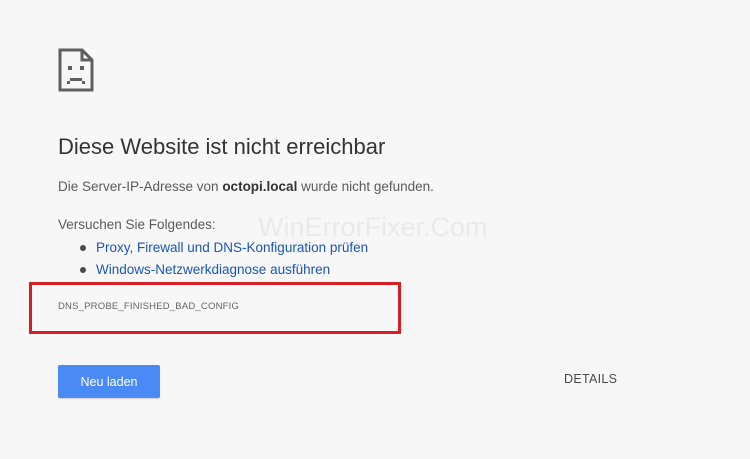 This screenshot has height=459, width=750. What do you see at coordinates (137, 224) in the screenshot?
I see `suggestions-heading: Versuchen Sie Folgendes:` at bounding box center [137, 224].